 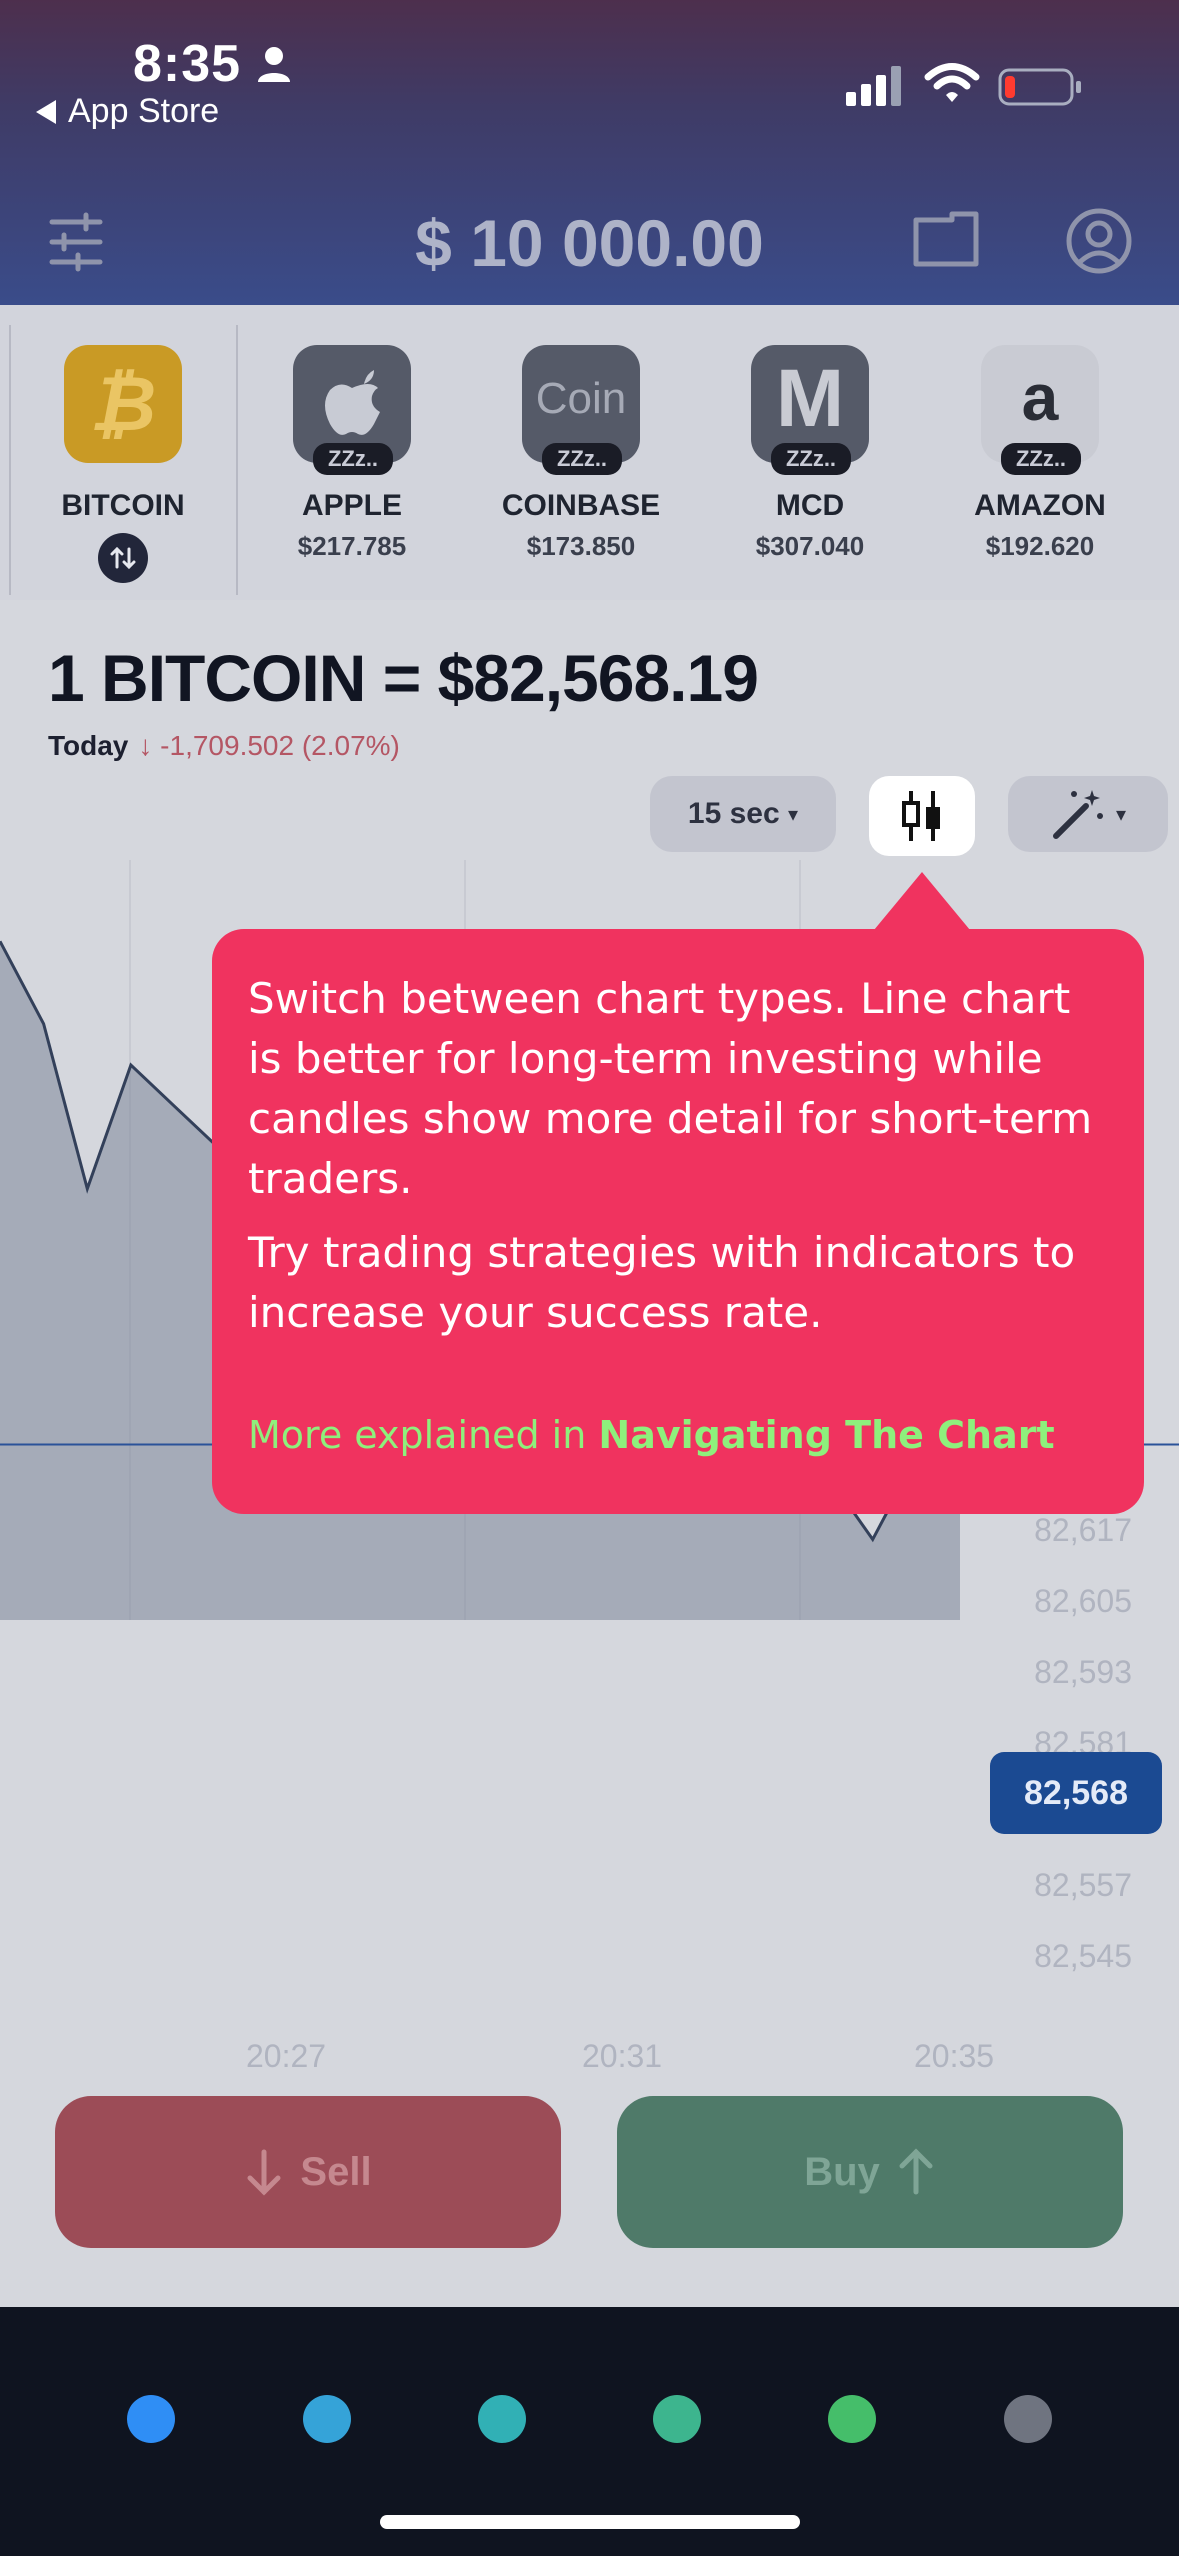 What do you see at coordinates (581, 546) in the screenshot?
I see `asset-price: $173.850` at bounding box center [581, 546].